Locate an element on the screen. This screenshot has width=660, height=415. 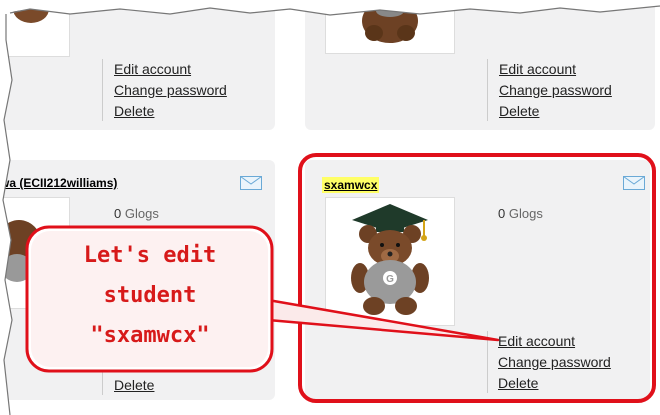
callout-text: Let's edit student "sxamwcx" is located at coordinates (150, 296).